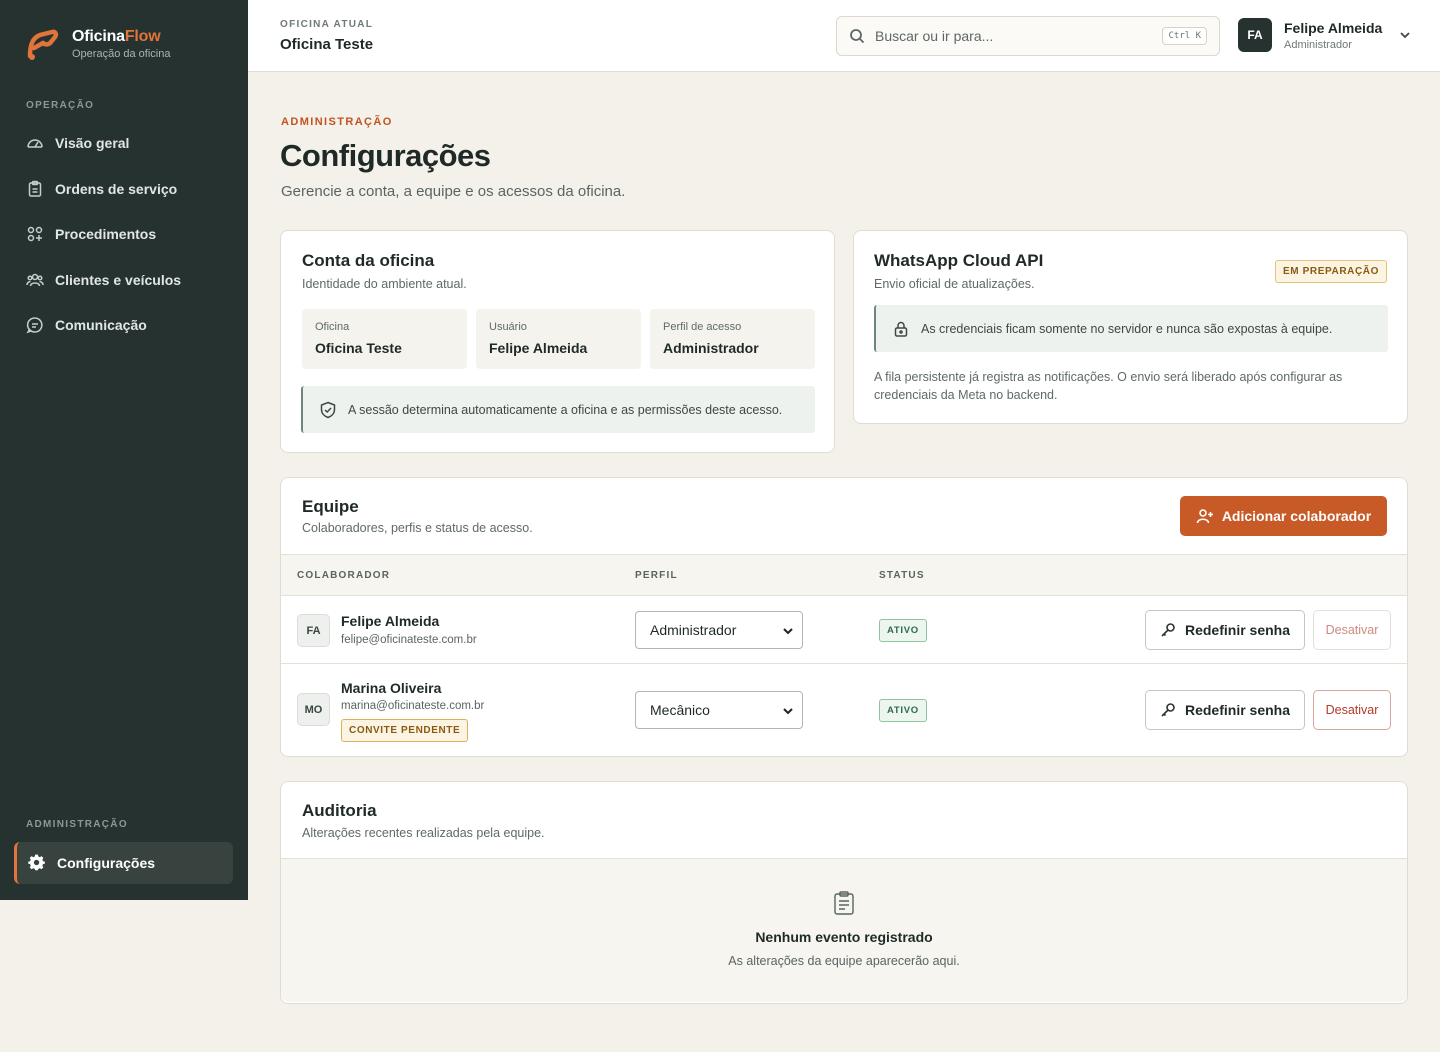 This screenshot has height=1052, width=1440. Describe the element at coordinates (339, 810) in the screenshot. I see `audit-card-title: Auditoria` at that location.